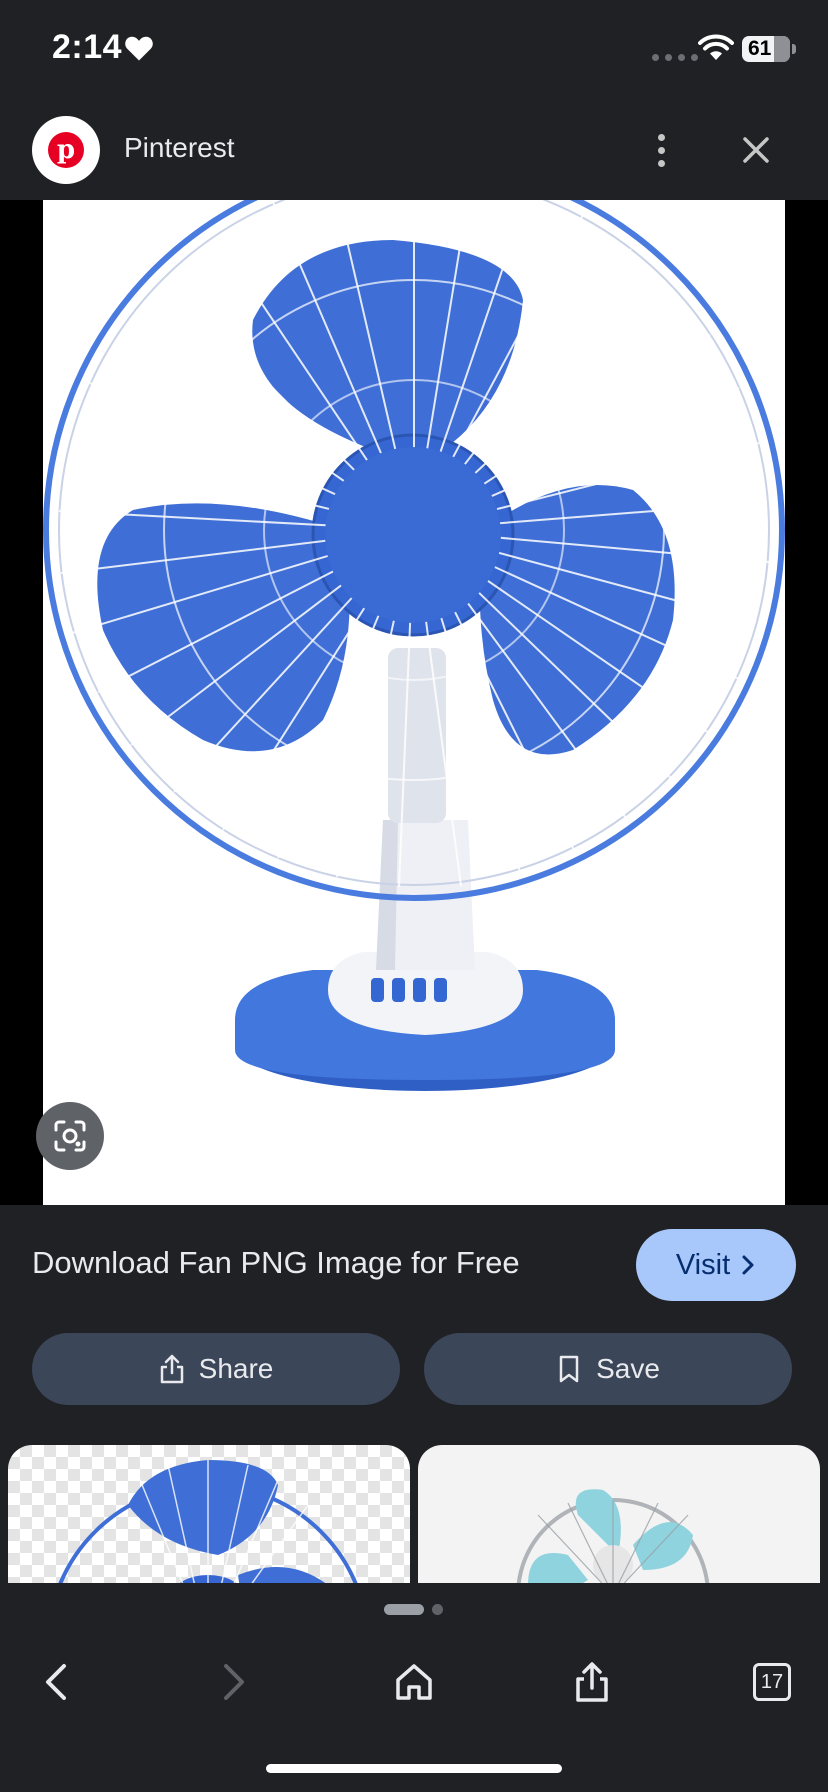 The width and height of the screenshot is (828, 1792). I want to click on page-indicator-dot, so click(437, 1609).